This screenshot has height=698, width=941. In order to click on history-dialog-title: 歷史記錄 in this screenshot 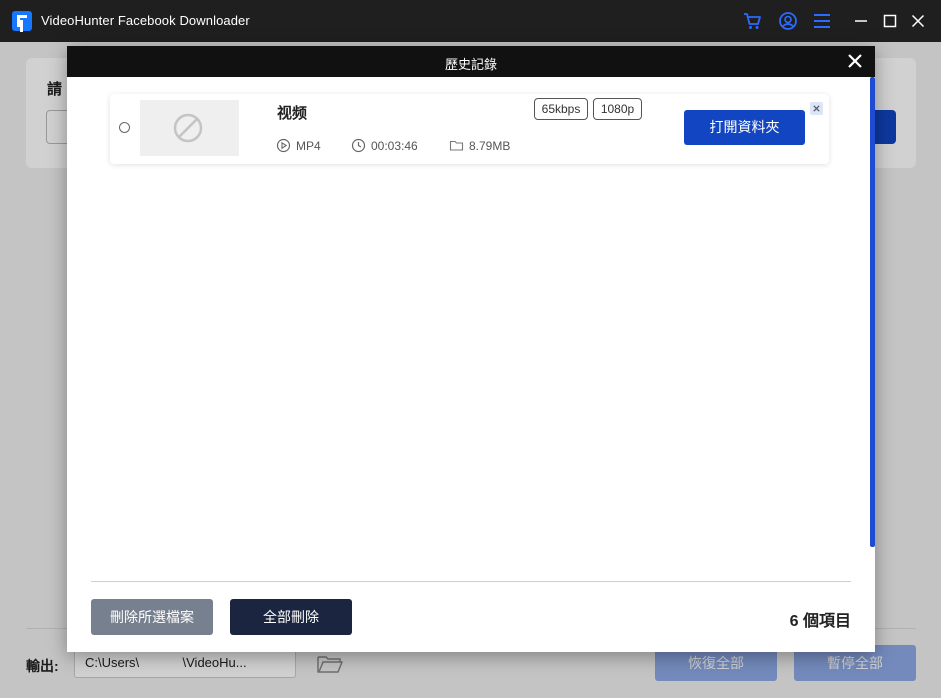, I will do `click(470, 64)`.